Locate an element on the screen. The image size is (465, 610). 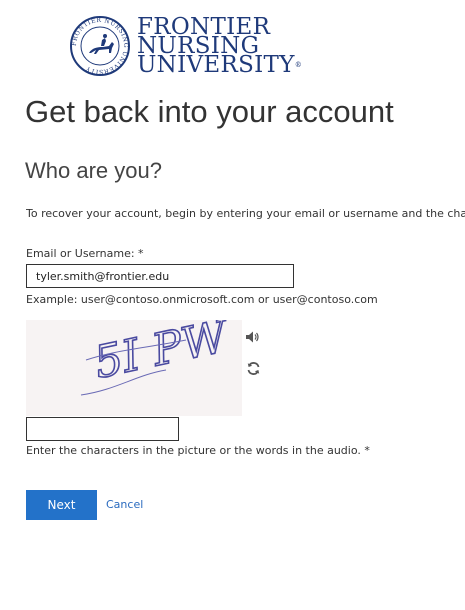
email-field is located at coordinates (160, 276).